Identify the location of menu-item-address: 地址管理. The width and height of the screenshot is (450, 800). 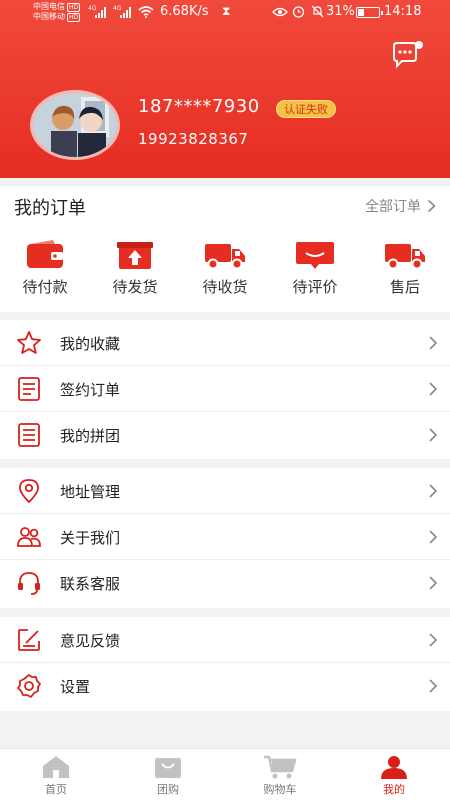
(225, 491).